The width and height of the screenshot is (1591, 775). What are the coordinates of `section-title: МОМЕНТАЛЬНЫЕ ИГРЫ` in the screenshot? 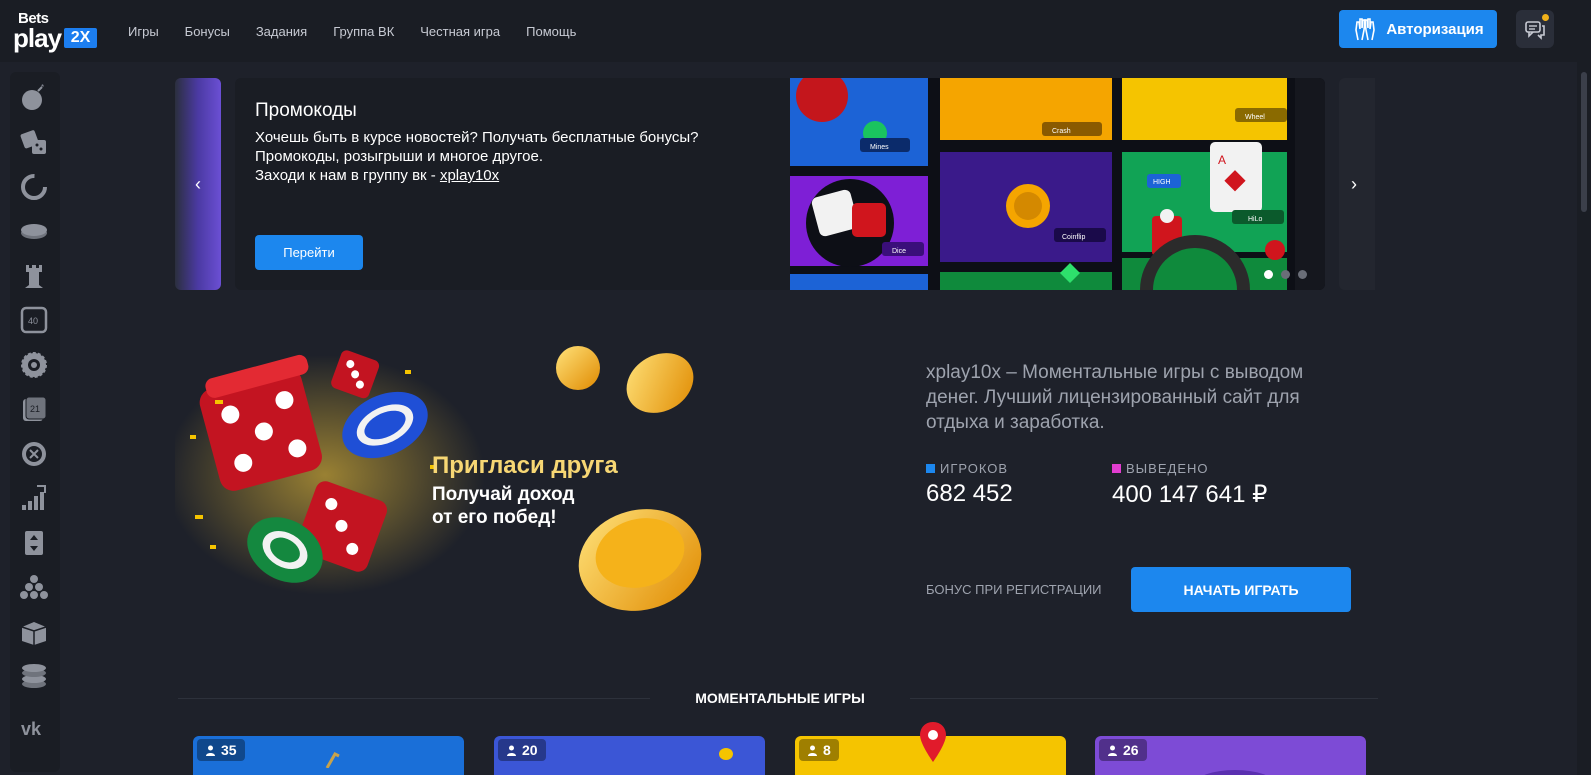 It's located at (780, 698).